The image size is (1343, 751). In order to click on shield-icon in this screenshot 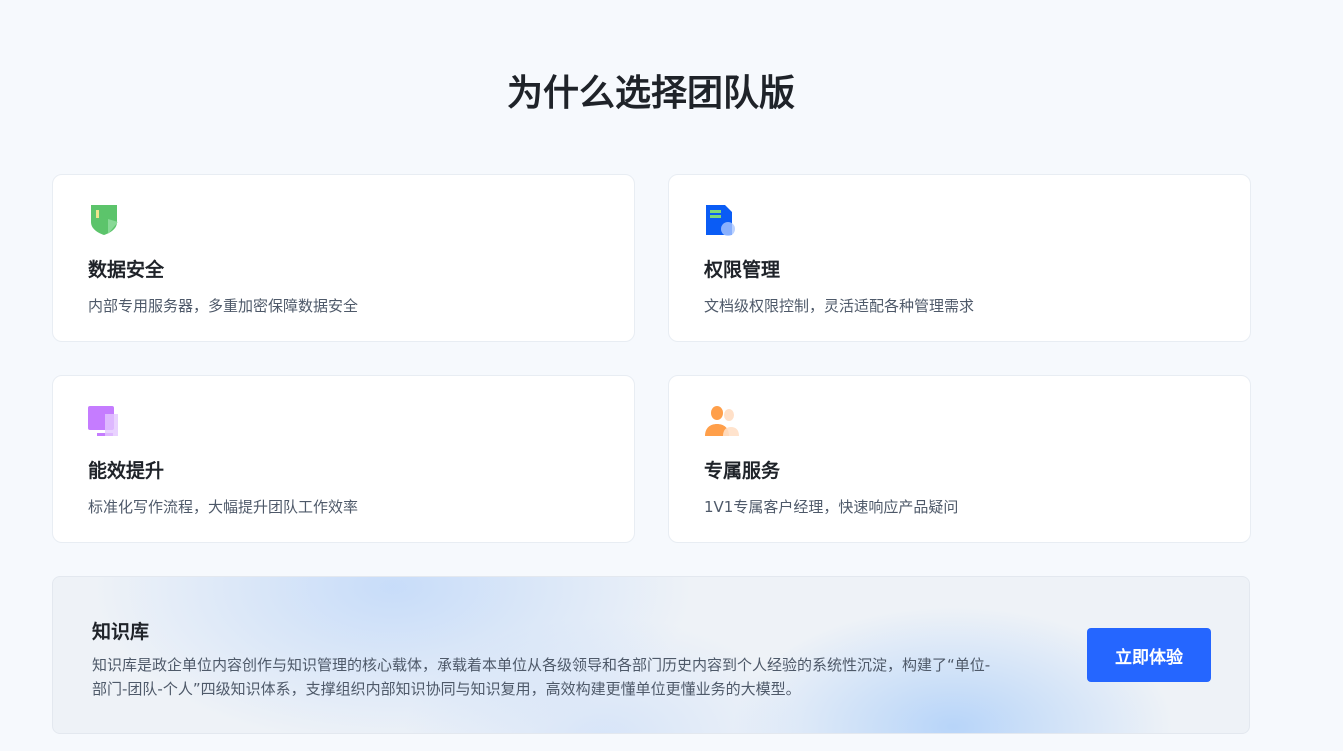, I will do `click(104, 220)`.